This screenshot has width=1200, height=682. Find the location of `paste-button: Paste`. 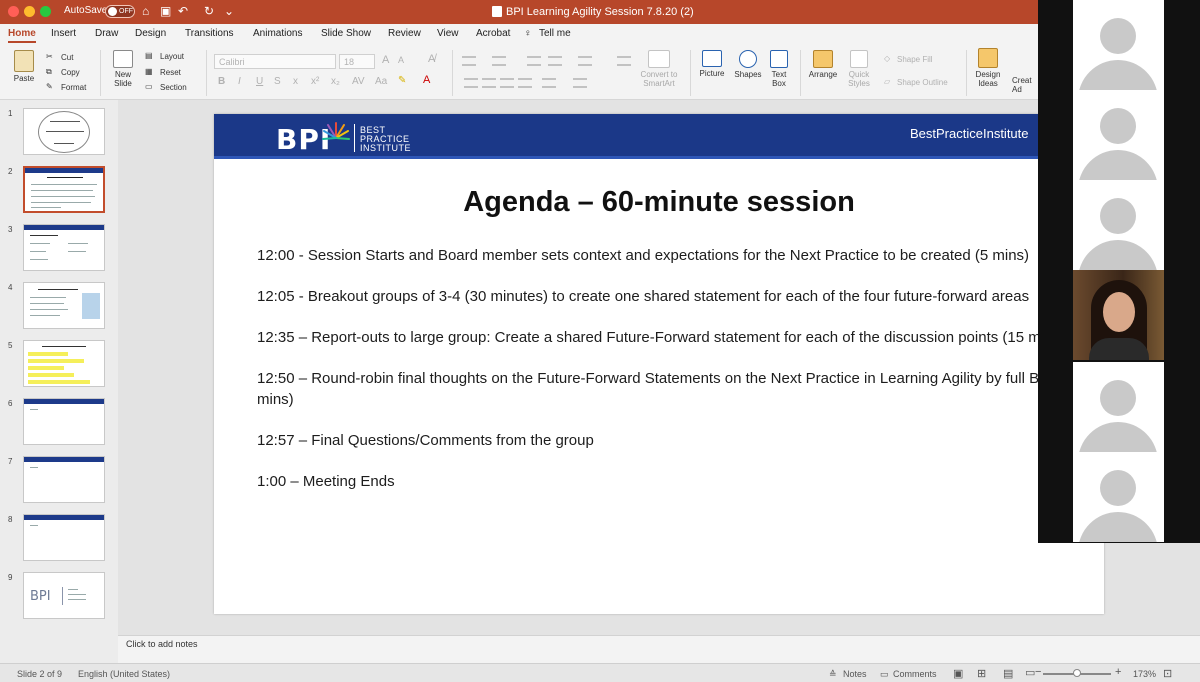

paste-button: Paste is located at coordinates (24, 66).